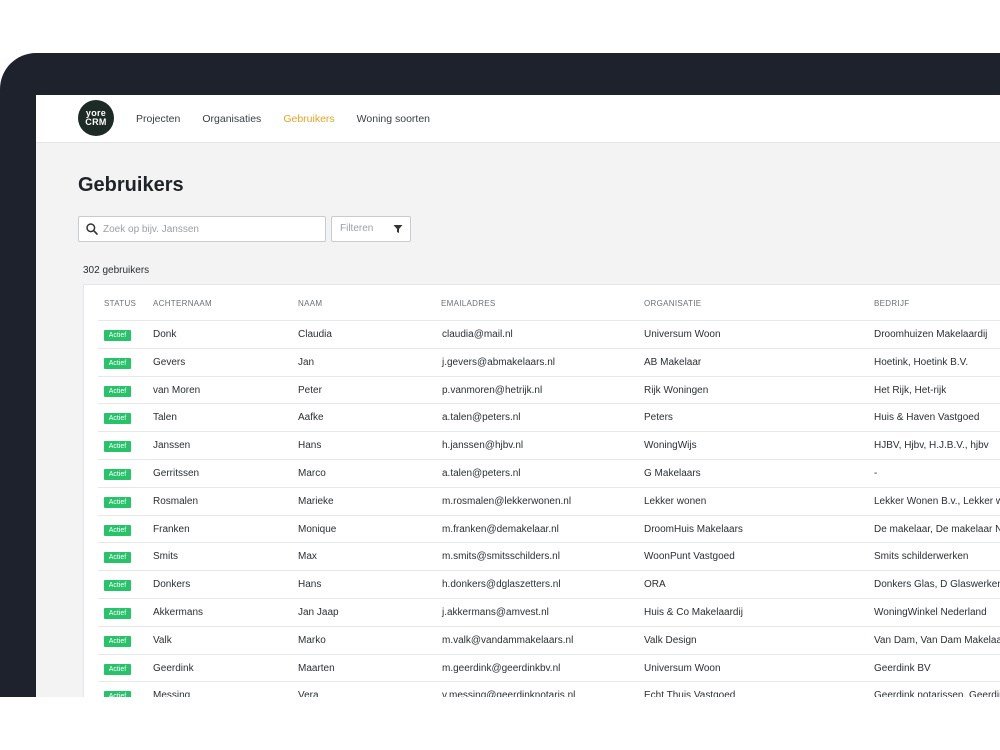 This screenshot has height=750, width=1000. I want to click on cell-naam: Max, so click(307, 557).